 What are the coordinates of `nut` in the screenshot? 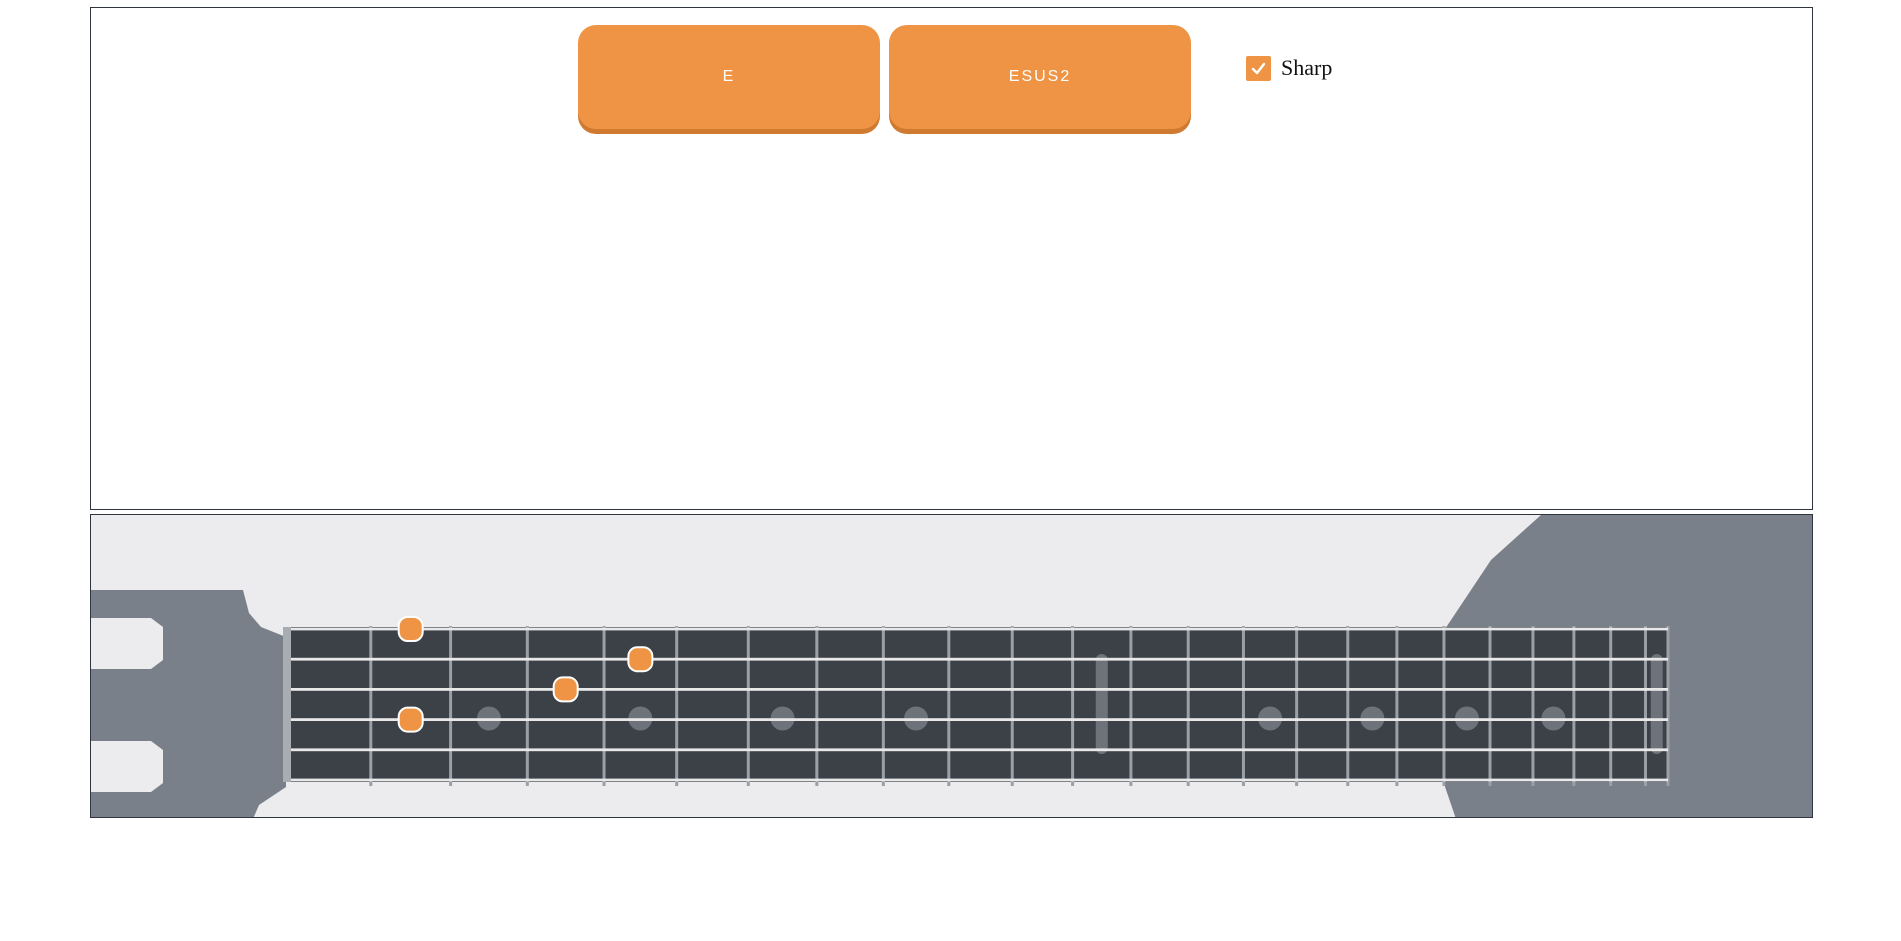 It's located at (287, 704).